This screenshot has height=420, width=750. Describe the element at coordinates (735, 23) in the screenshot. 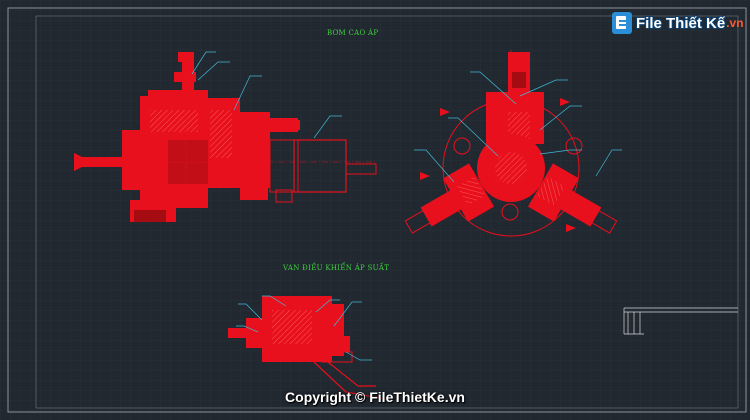

I see `logo-domain-text: .vn` at that location.